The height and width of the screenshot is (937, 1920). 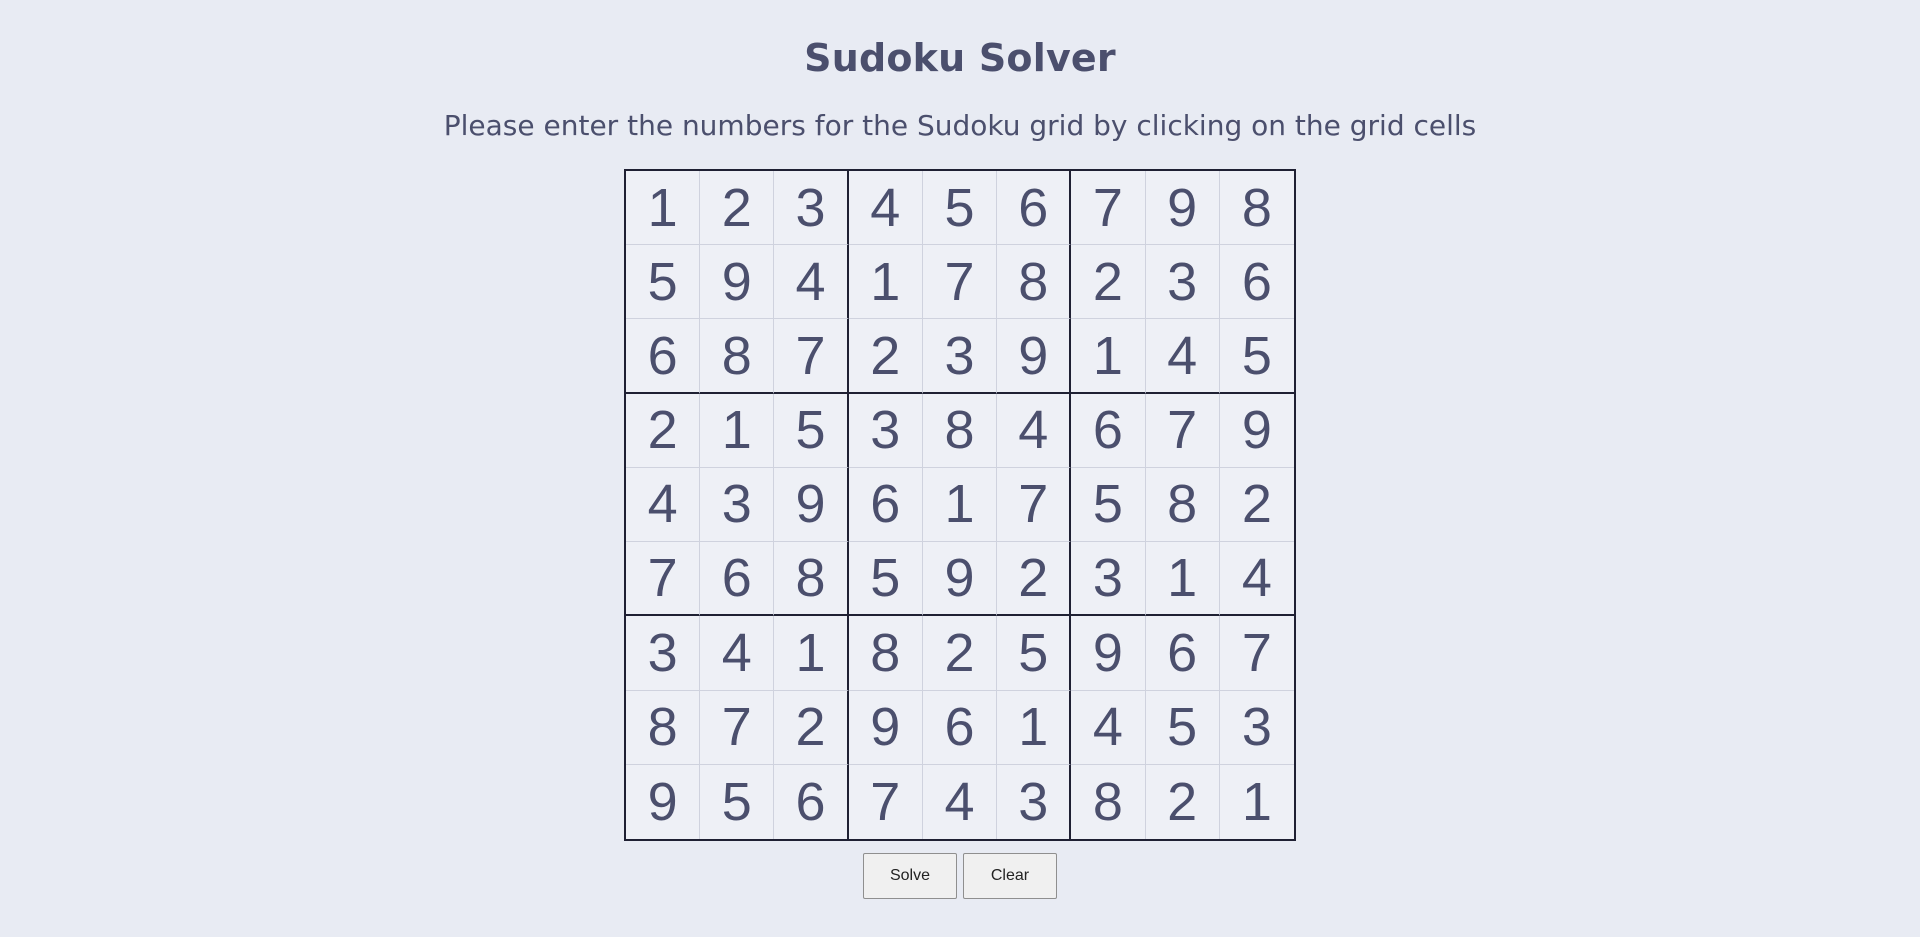 I want to click on clear-button: Clear, so click(x=1010, y=876).